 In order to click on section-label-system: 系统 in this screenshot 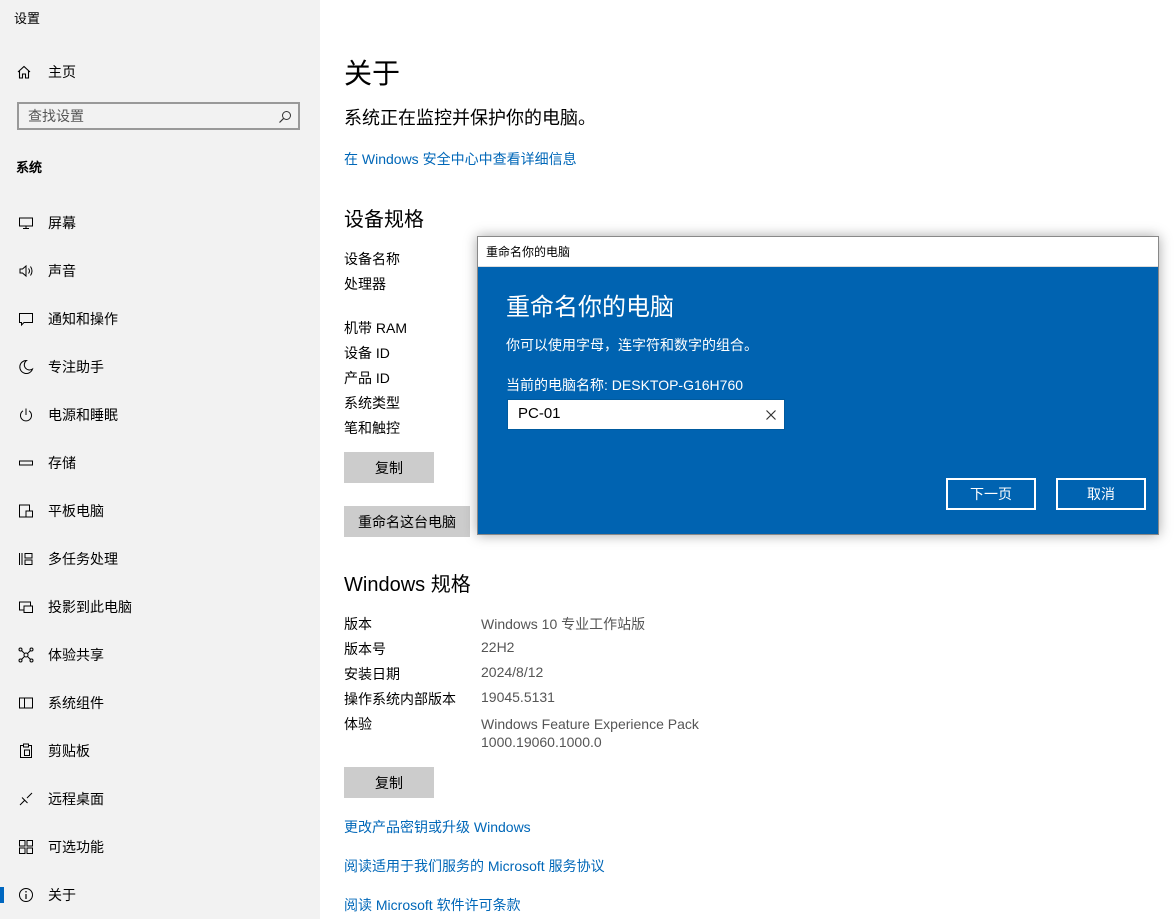, I will do `click(29, 167)`.